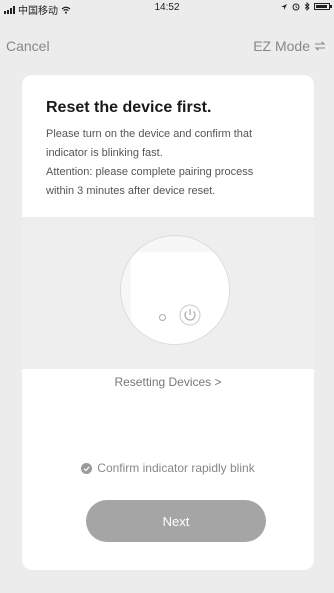  I want to click on bluetooth-icon, so click(307, 6).